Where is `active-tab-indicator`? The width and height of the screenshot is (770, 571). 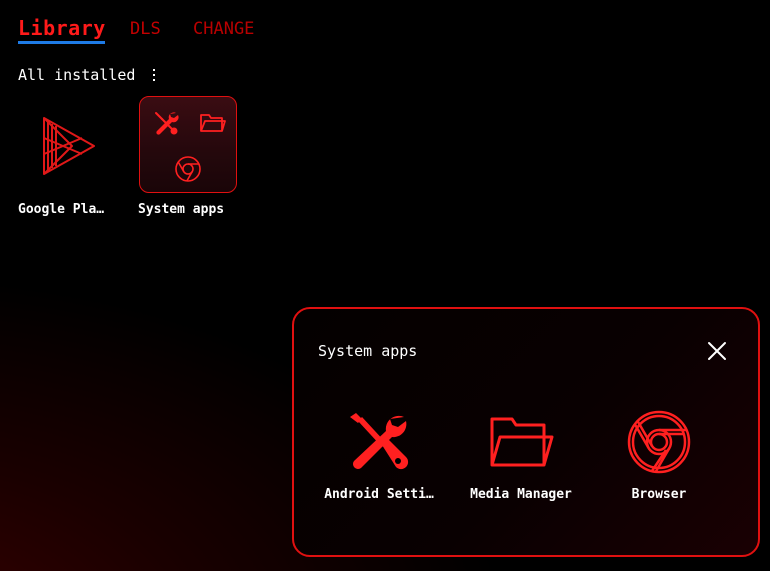 active-tab-indicator is located at coordinates (61, 42).